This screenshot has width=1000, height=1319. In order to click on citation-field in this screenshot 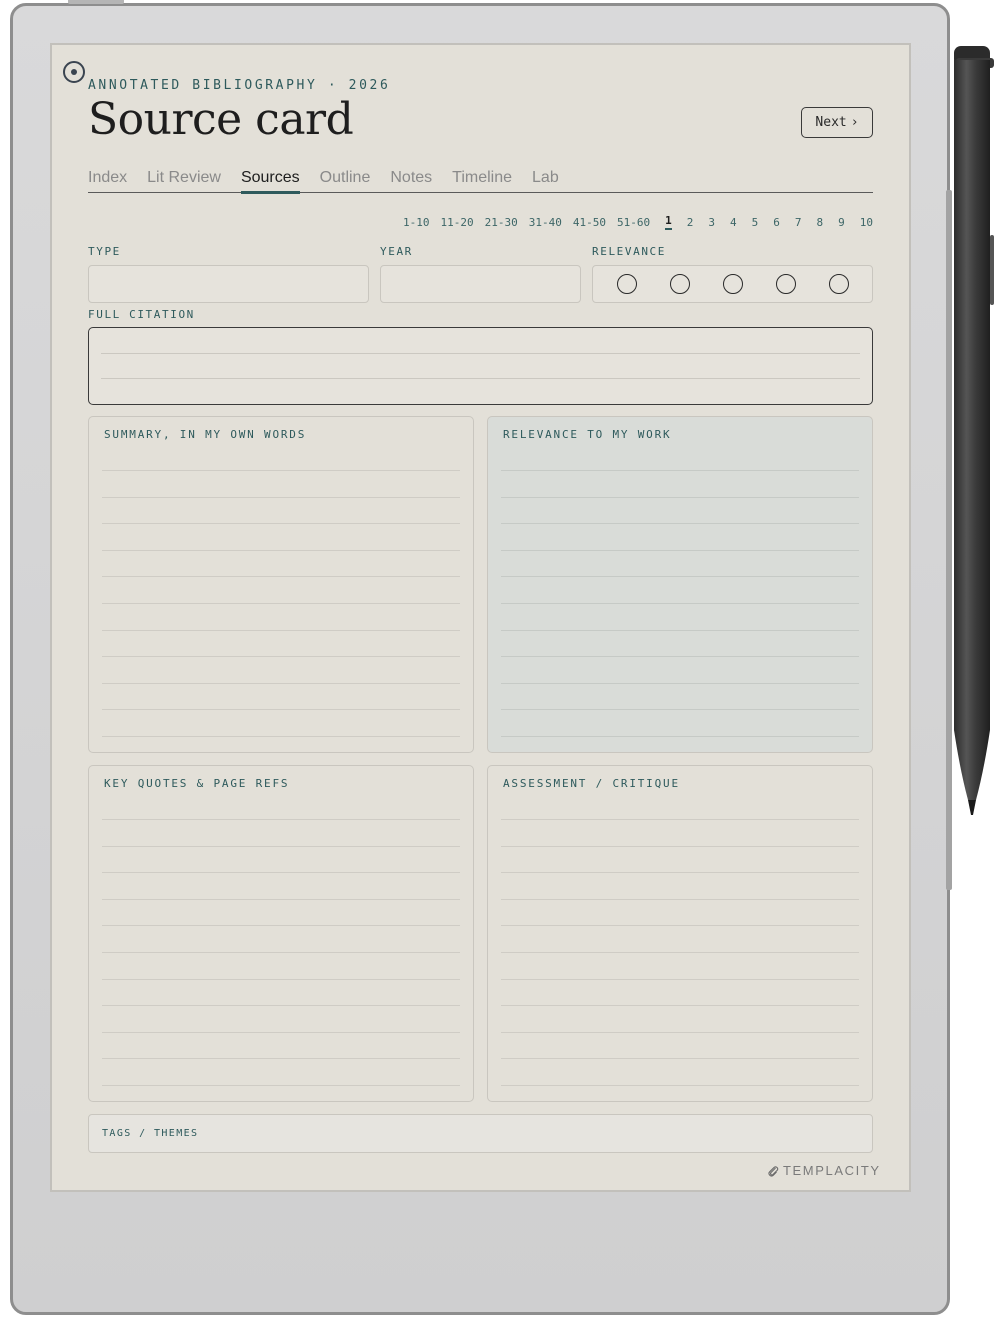, I will do `click(480, 366)`.